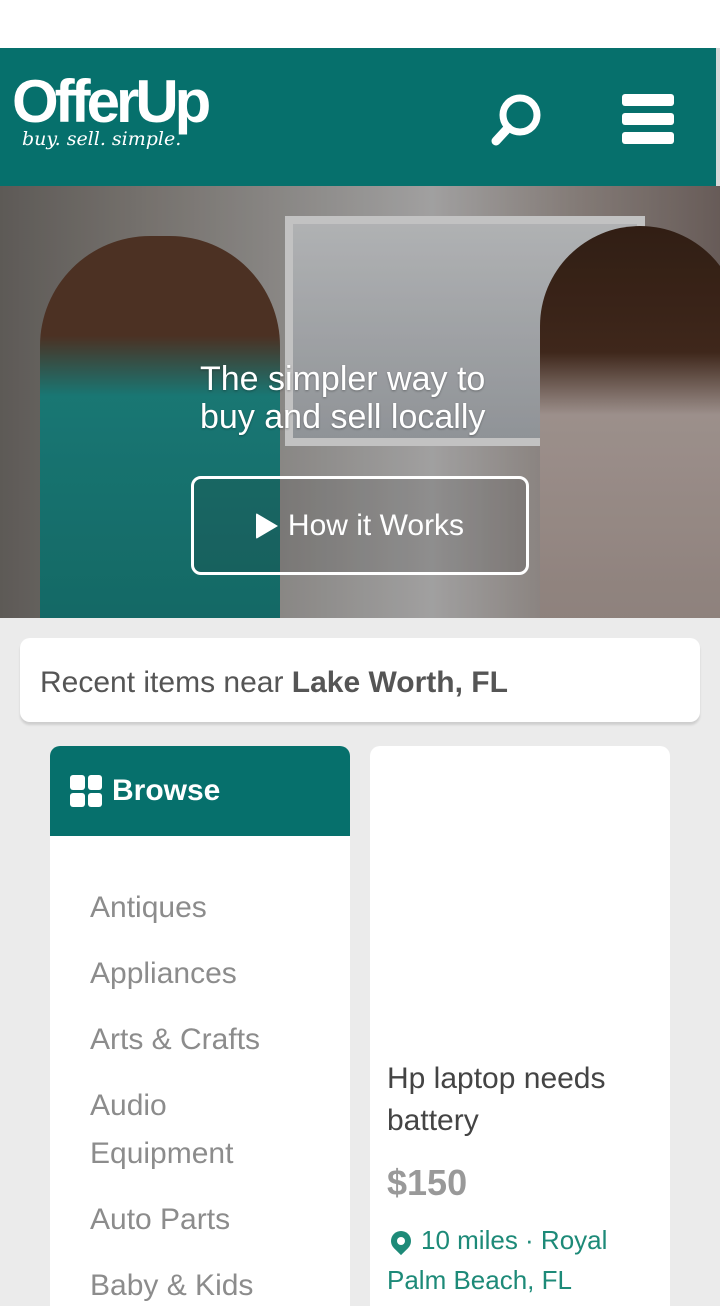 This screenshot has width=720, height=1306. I want to click on how-it-works-label: How it Works, so click(376, 525).